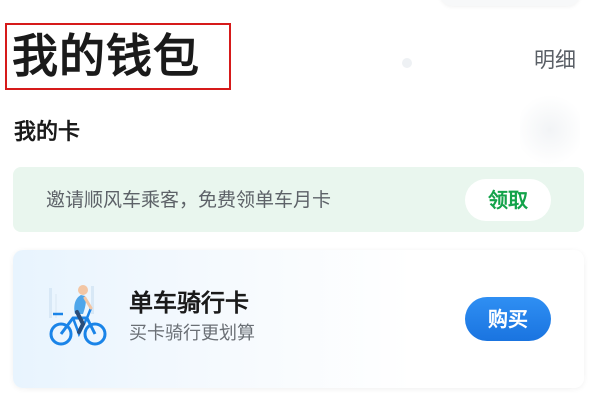  I want to click on claim-button: 领取, so click(508, 200).